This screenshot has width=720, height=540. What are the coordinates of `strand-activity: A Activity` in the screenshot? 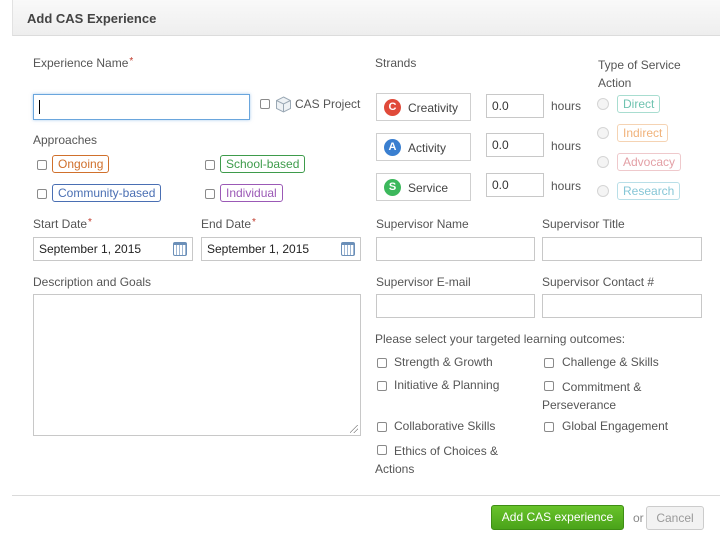 It's located at (423, 147).